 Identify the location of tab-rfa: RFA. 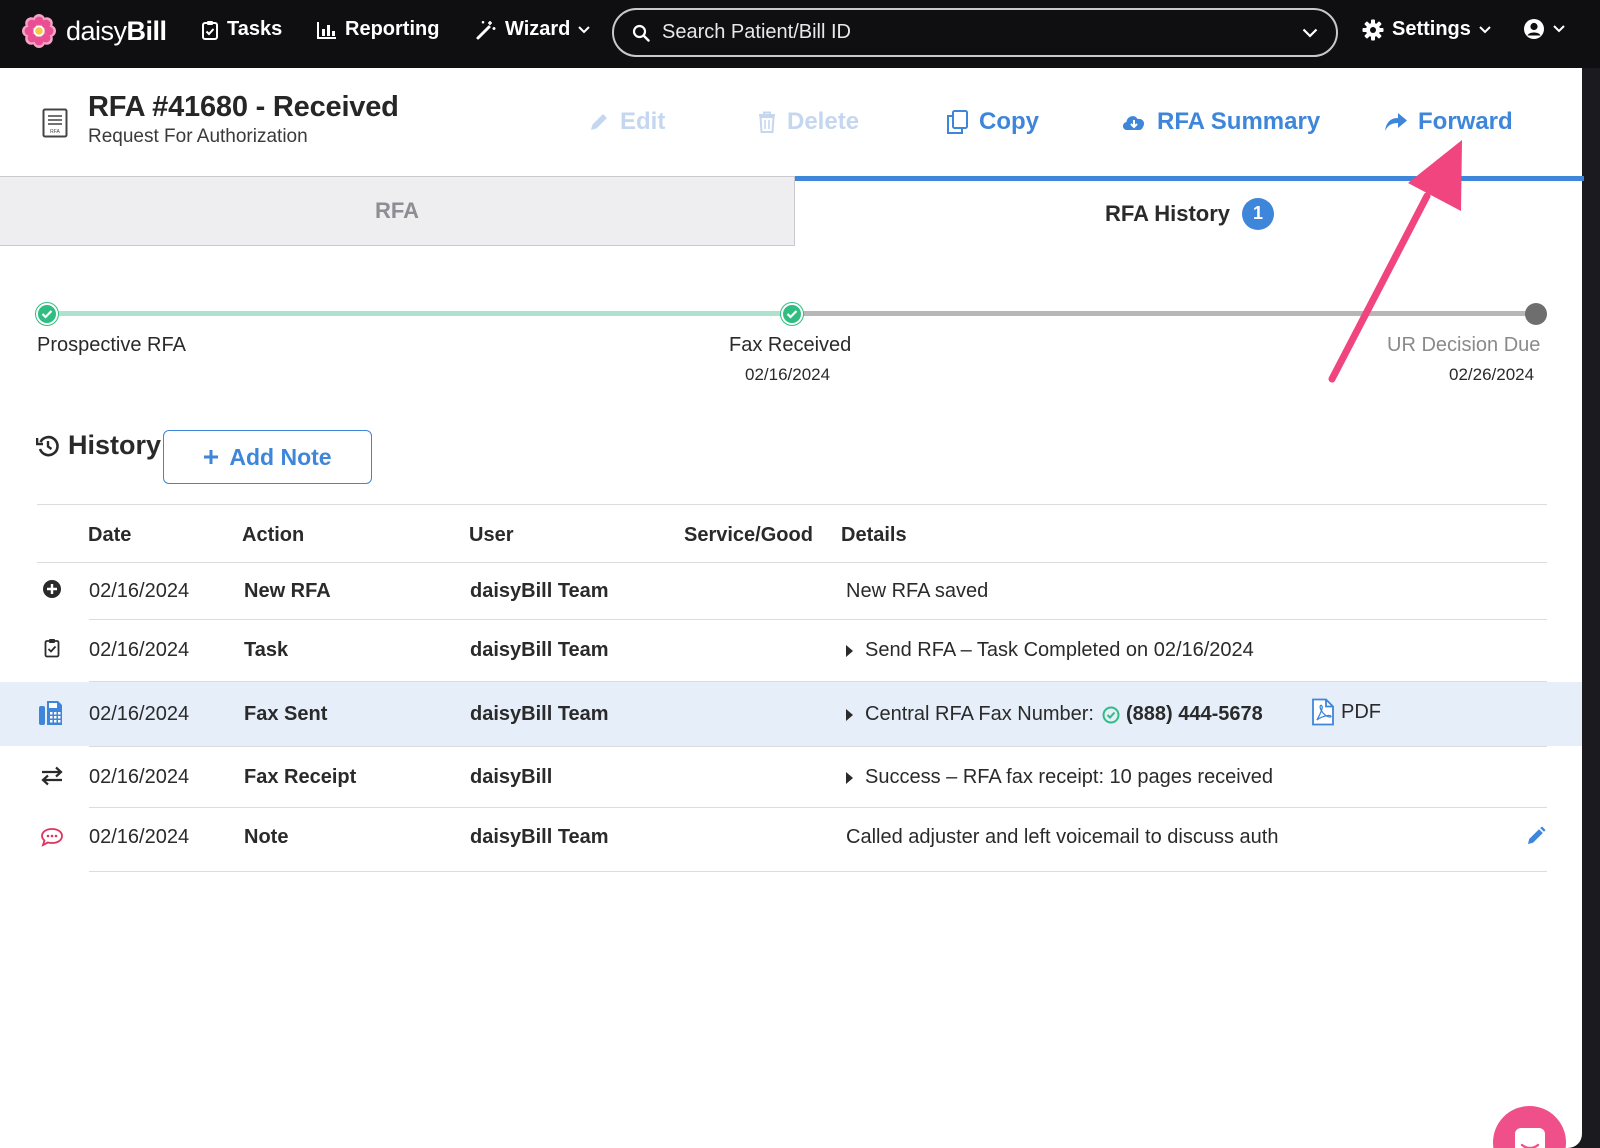
(397, 211).